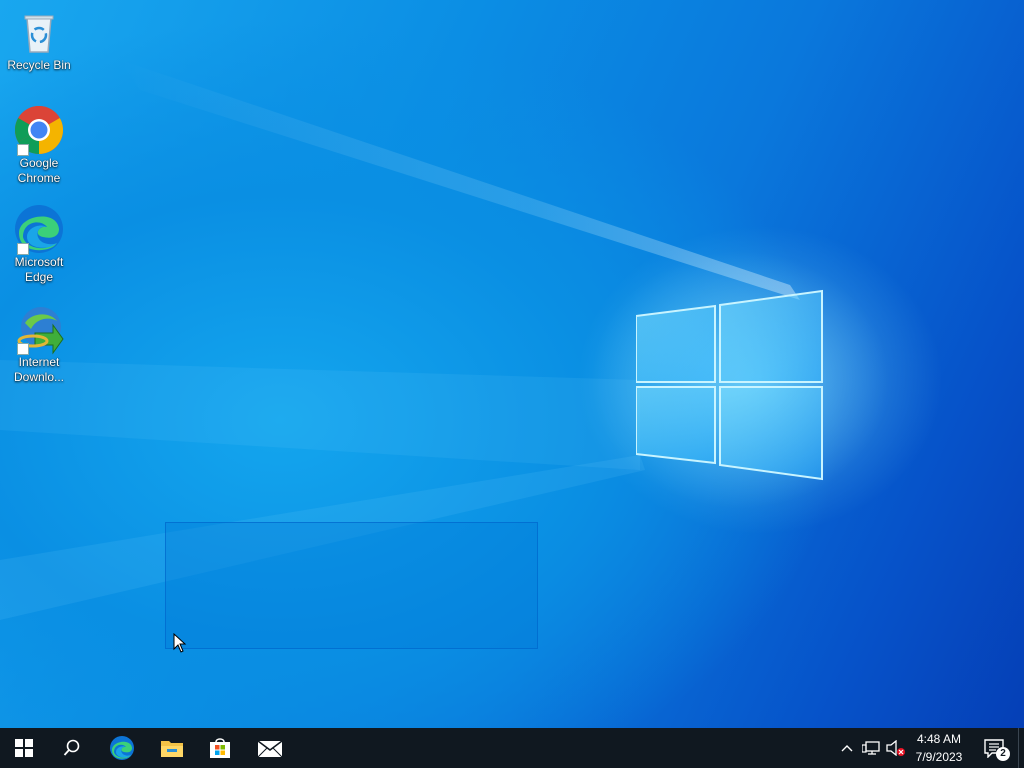 The width and height of the screenshot is (1024, 768). I want to click on network-icon, so click(871, 748).